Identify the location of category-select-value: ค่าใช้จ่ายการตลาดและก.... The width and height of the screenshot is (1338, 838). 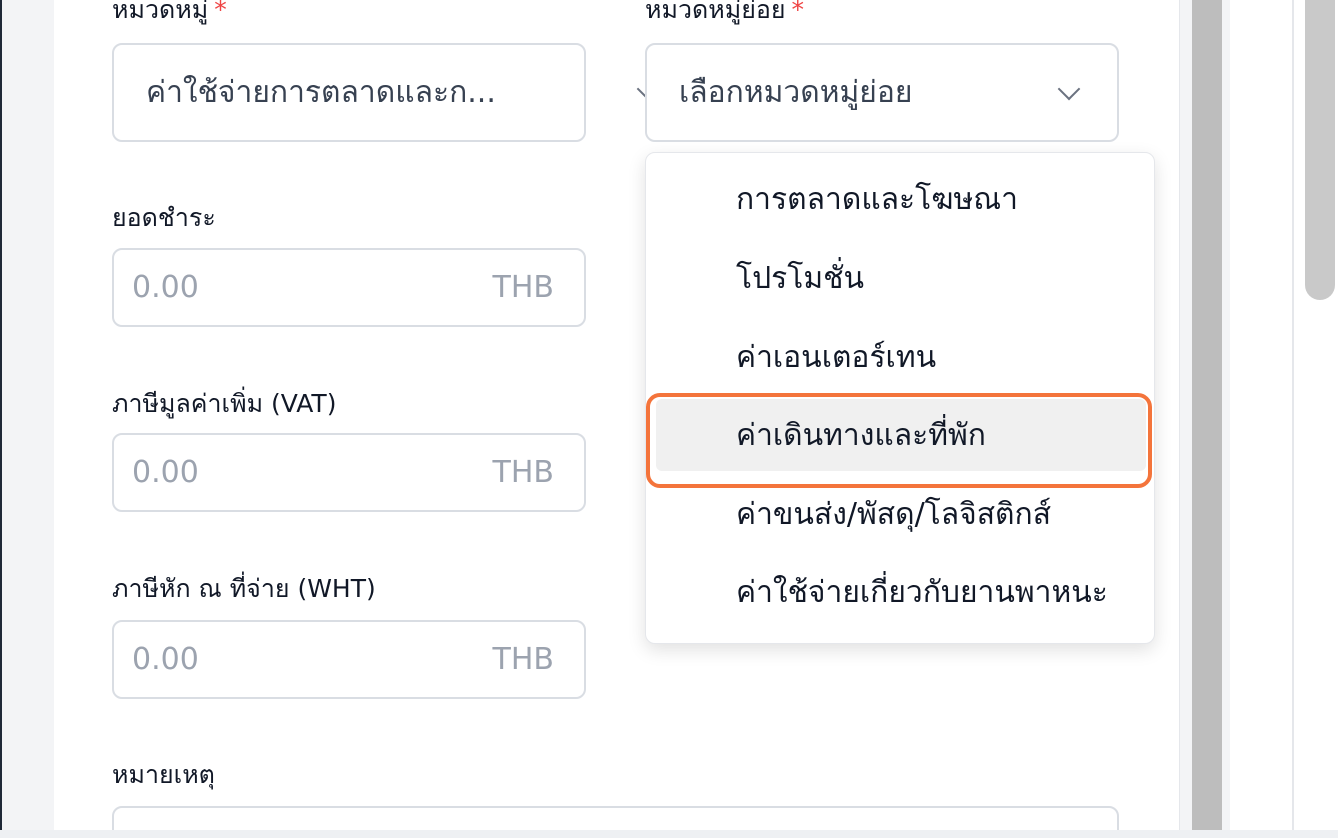
(321, 92).